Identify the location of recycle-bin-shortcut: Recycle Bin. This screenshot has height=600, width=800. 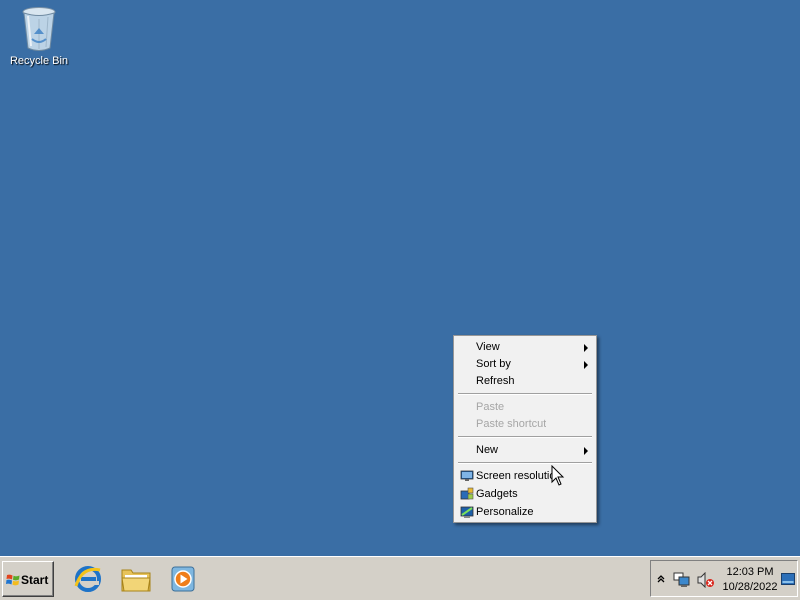
(39, 41).